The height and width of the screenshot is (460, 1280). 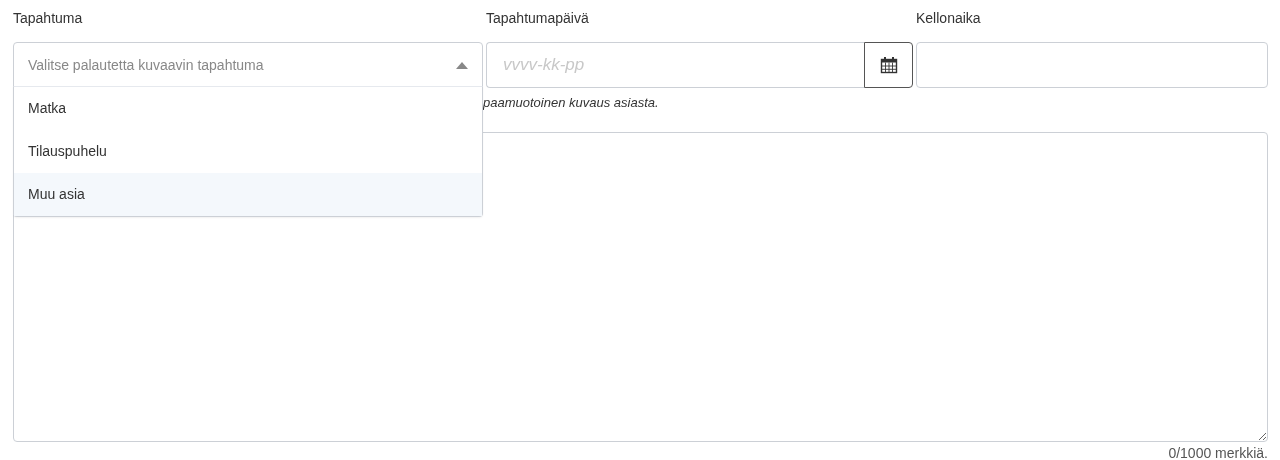 I want to click on hint-text: paamuotoinen kuvaus asiasta., so click(x=571, y=103).